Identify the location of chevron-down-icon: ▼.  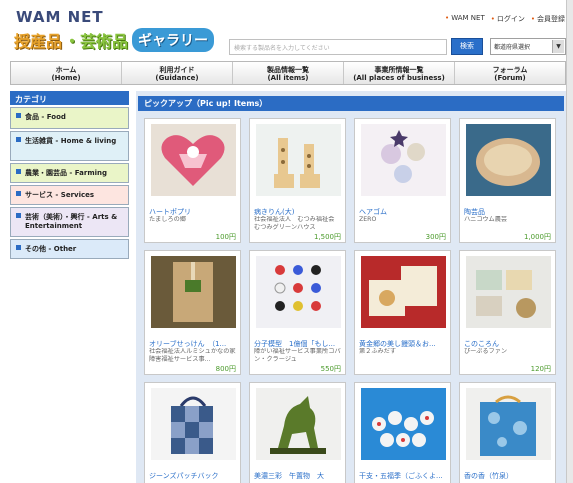
(558, 46).